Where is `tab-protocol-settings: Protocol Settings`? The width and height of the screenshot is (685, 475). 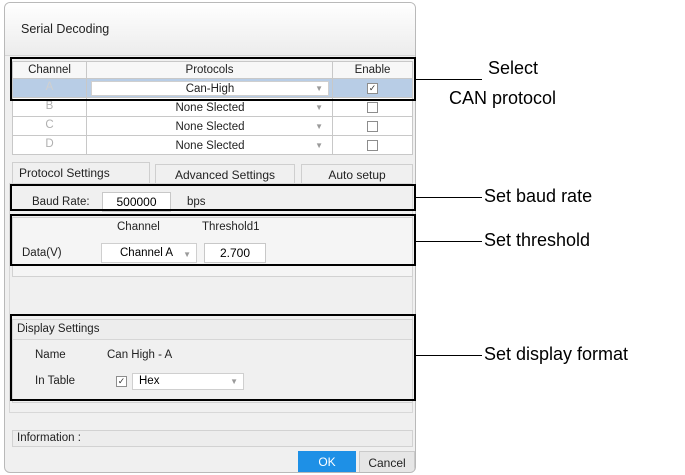
tab-protocol-settings: Protocol Settings is located at coordinates (81, 173).